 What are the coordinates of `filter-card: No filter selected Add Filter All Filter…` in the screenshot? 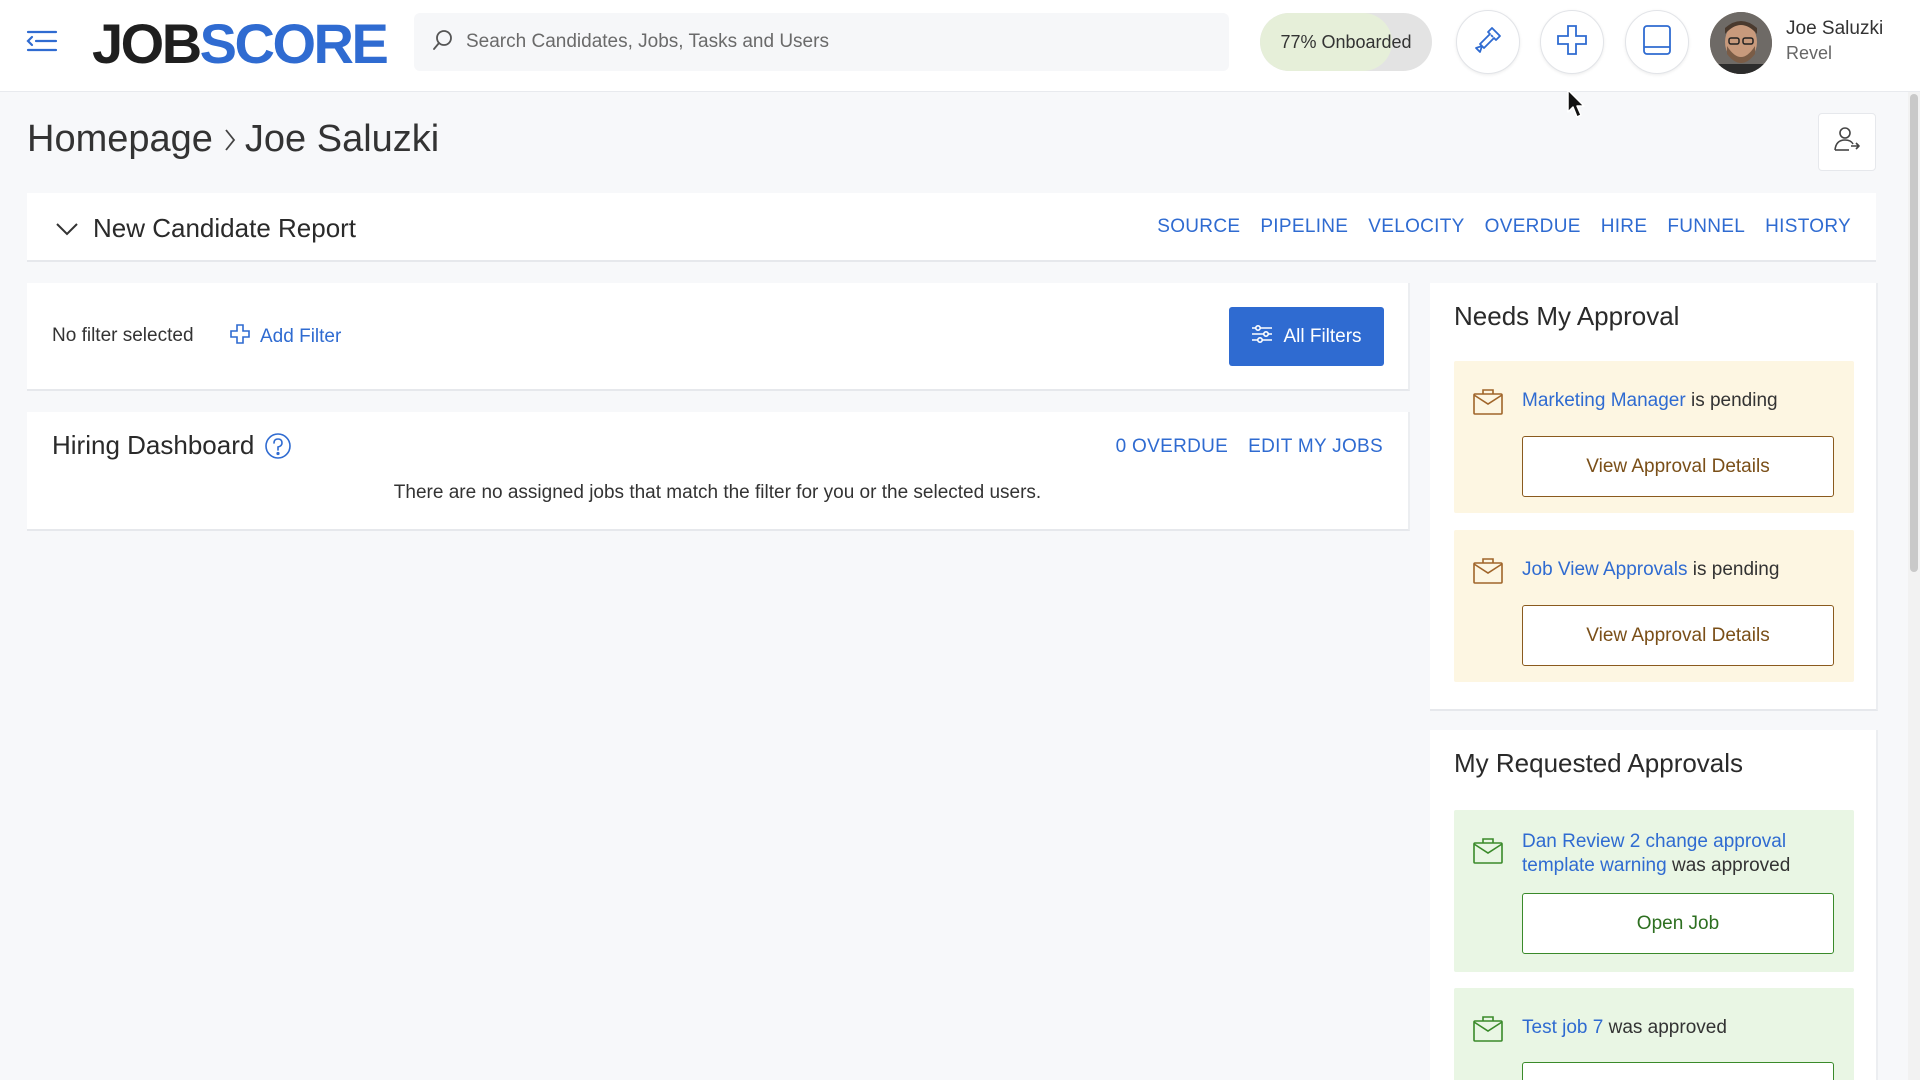 It's located at (718, 337).